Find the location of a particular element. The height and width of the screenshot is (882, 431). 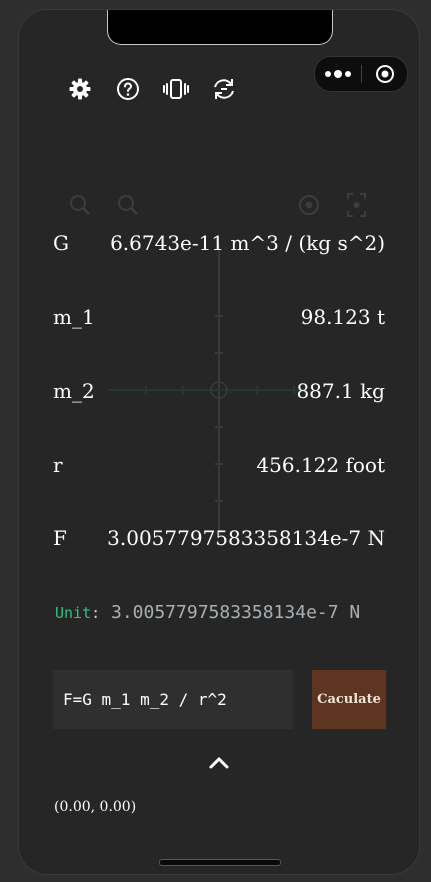

formula-input is located at coordinates (173, 699).